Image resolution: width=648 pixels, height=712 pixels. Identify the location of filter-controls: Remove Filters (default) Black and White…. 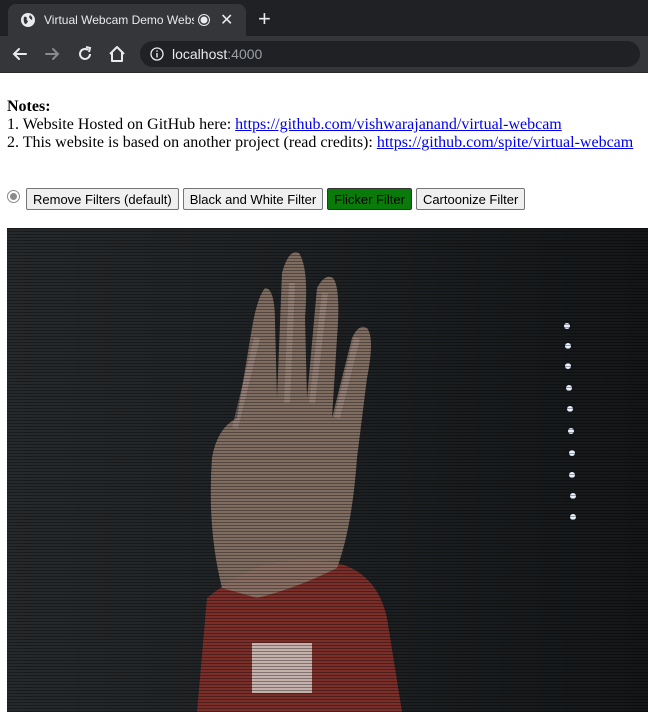
(268, 199).